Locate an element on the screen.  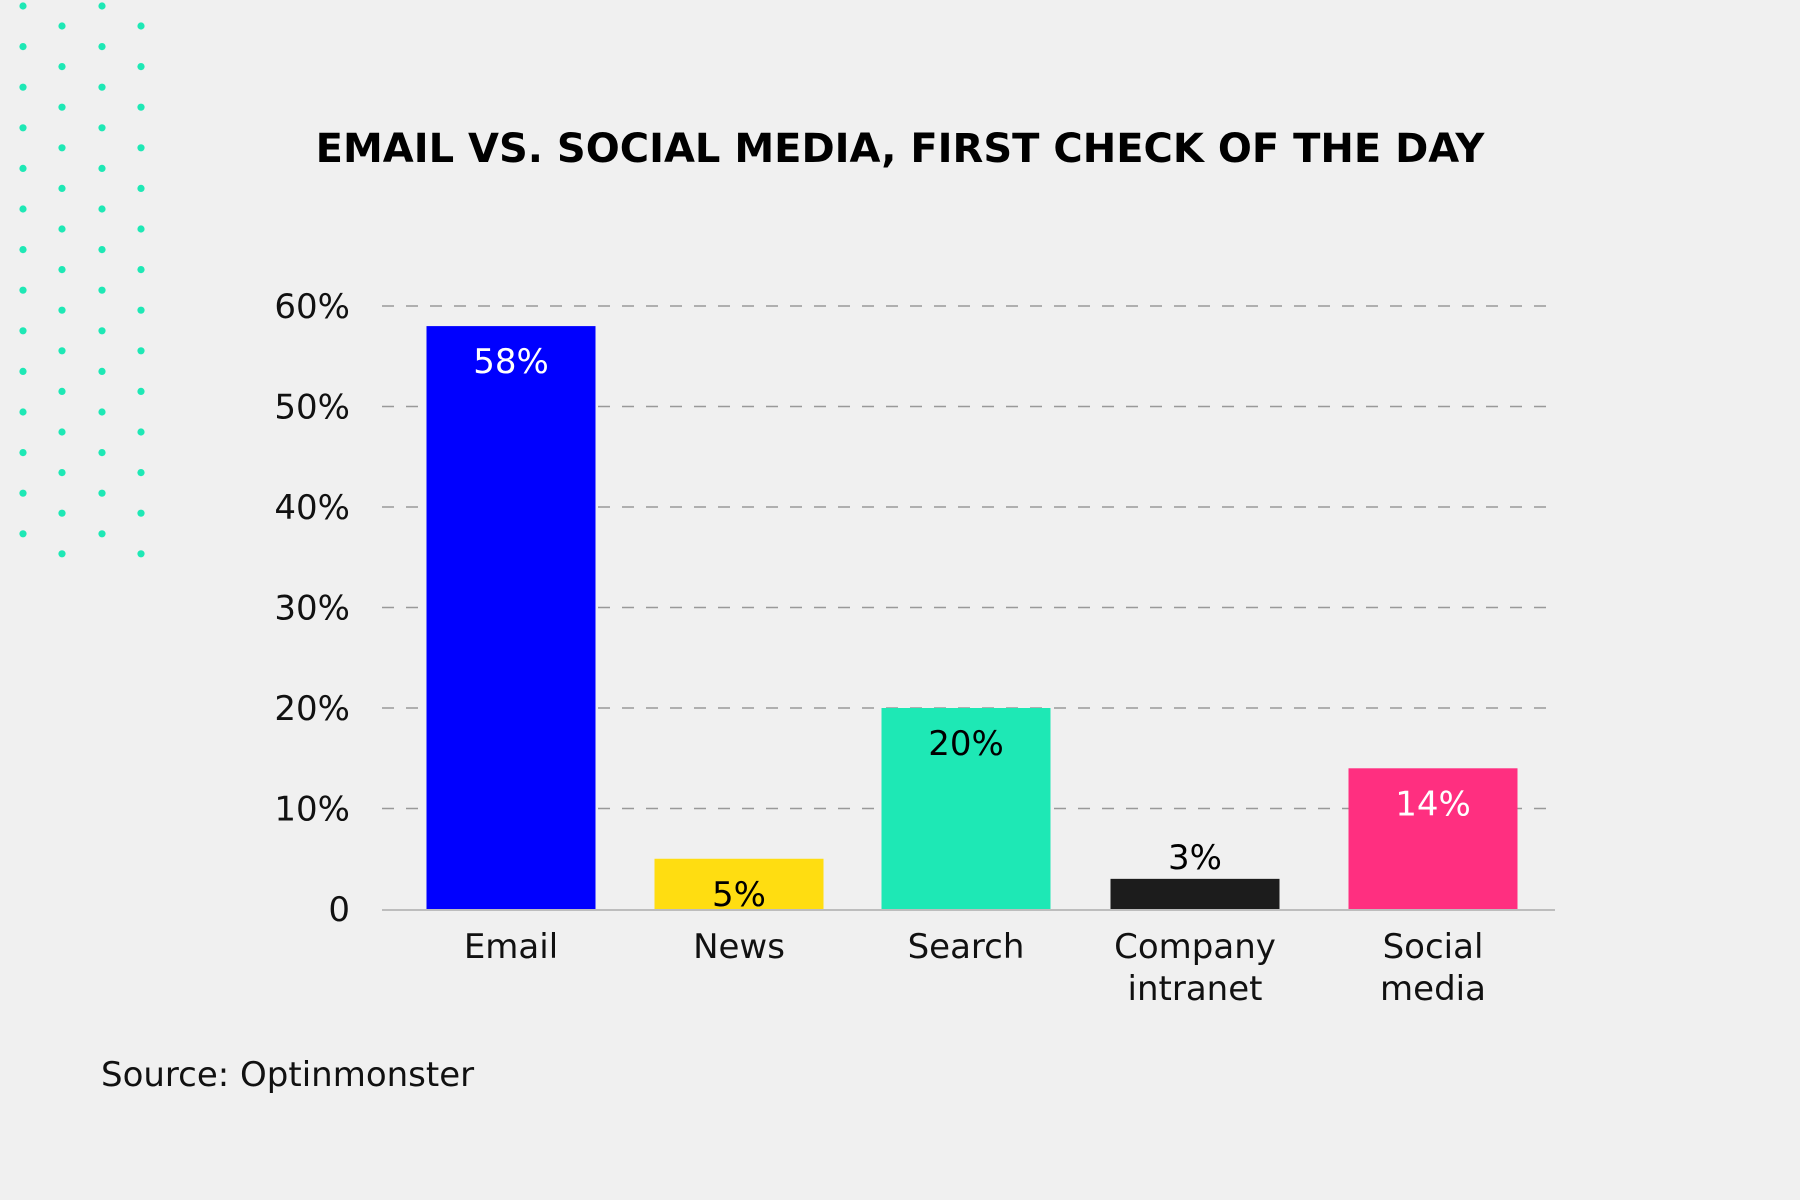
value-label: 5% is located at coordinates (739, 895).